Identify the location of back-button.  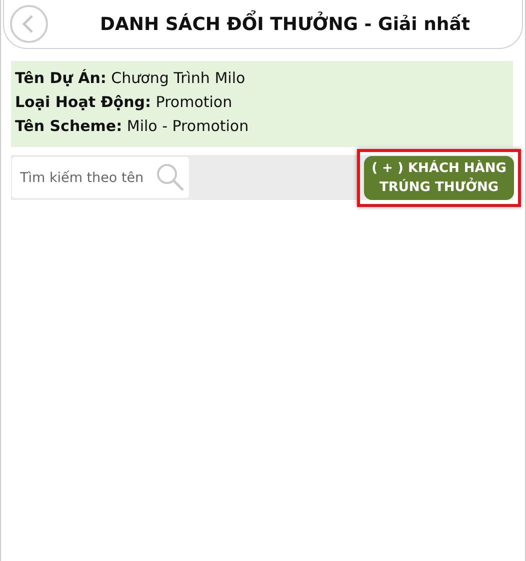
(29, 24).